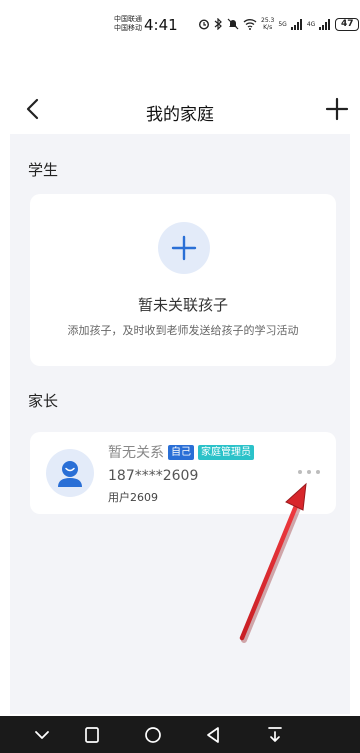 The image size is (360, 753). What do you see at coordinates (204, 24) in the screenshot?
I see `alarm-icon` at bounding box center [204, 24].